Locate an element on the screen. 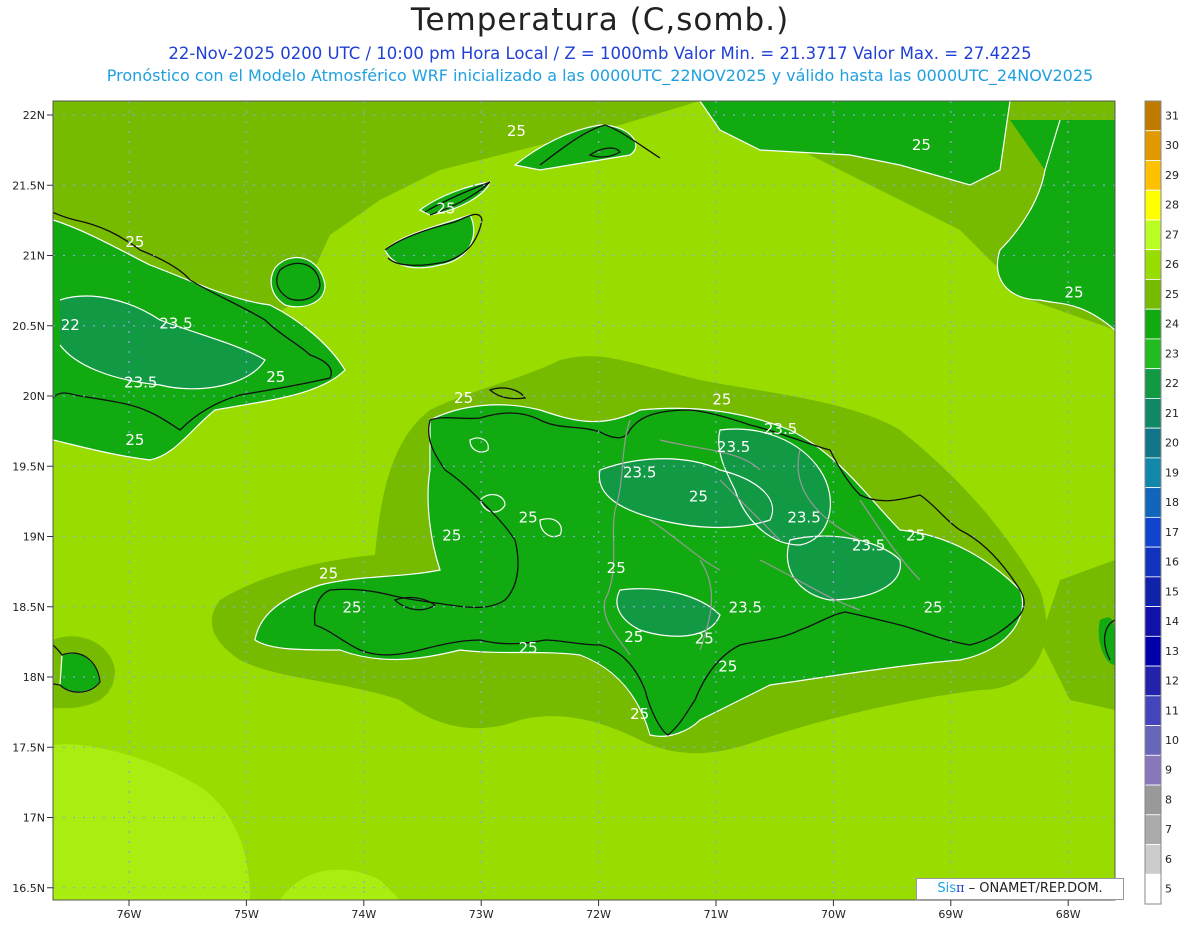  lat-tick-label: 18N is located at coordinates (34, 677).